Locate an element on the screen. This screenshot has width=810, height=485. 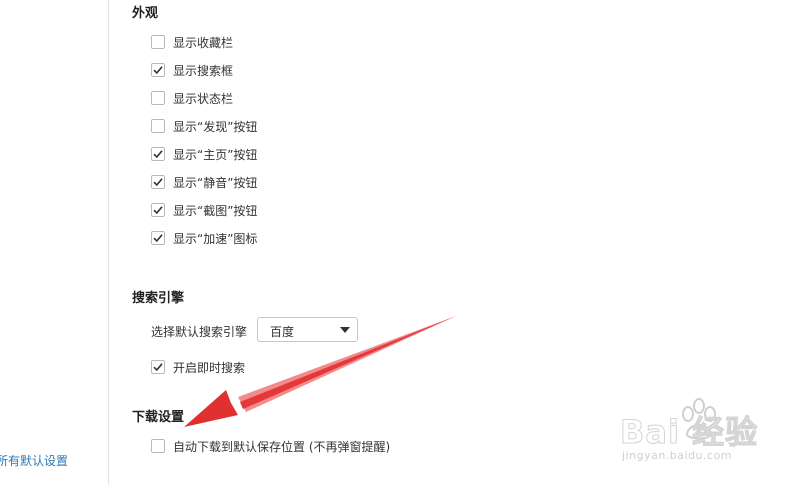
baidu-jingyan-watermark: Bai 经验 jingyan.baidu.com is located at coordinates (693, 432).